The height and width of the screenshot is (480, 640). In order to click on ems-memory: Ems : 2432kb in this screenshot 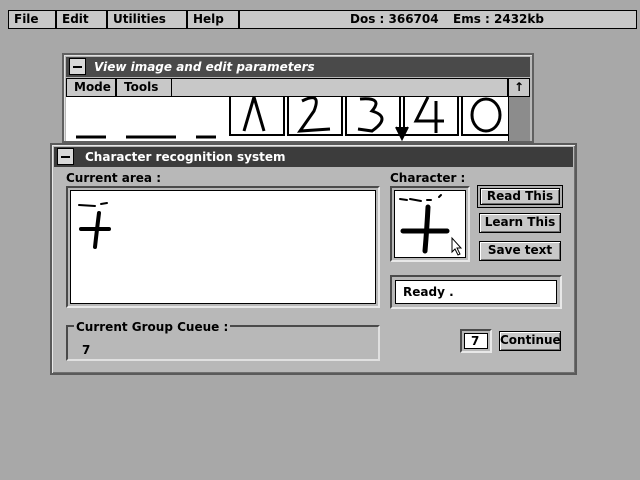, I will do `click(498, 19)`.